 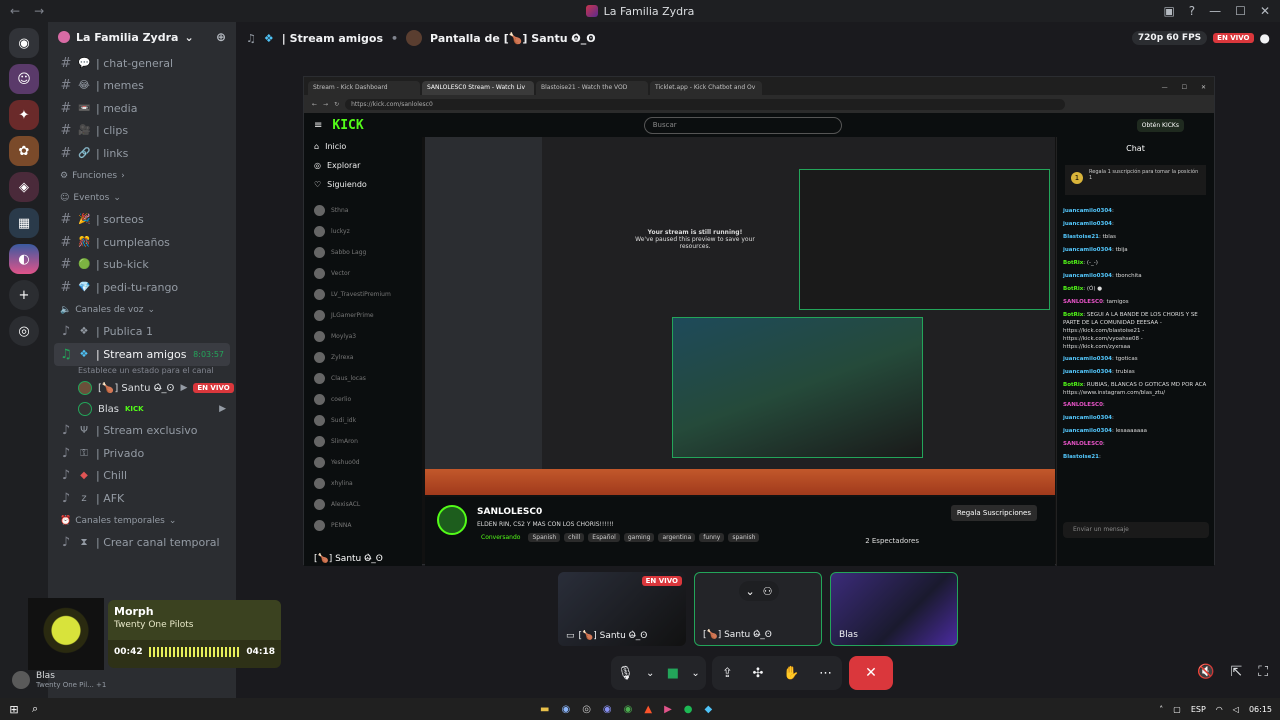 What do you see at coordinates (1236, 672) in the screenshot?
I see `popout-icon: ⇱` at bounding box center [1236, 672].